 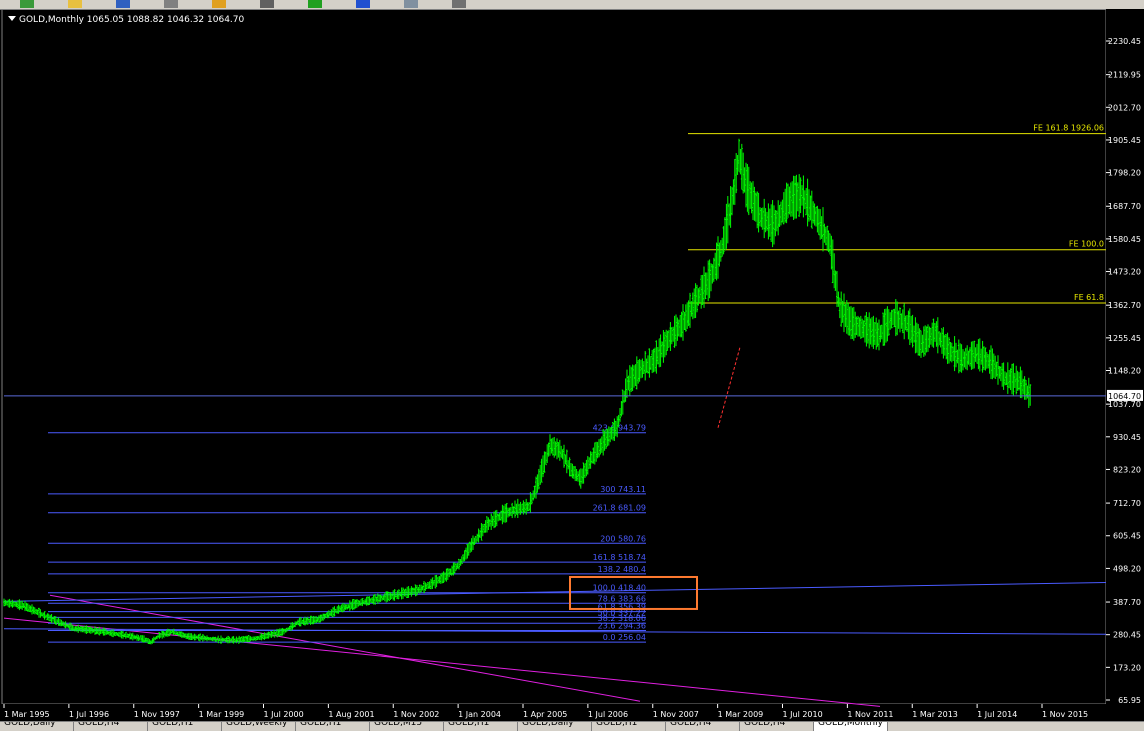 What do you see at coordinates (729, 387) in the screenshot?
I see `dashed-projection-line` at bounding box center [729, 387].